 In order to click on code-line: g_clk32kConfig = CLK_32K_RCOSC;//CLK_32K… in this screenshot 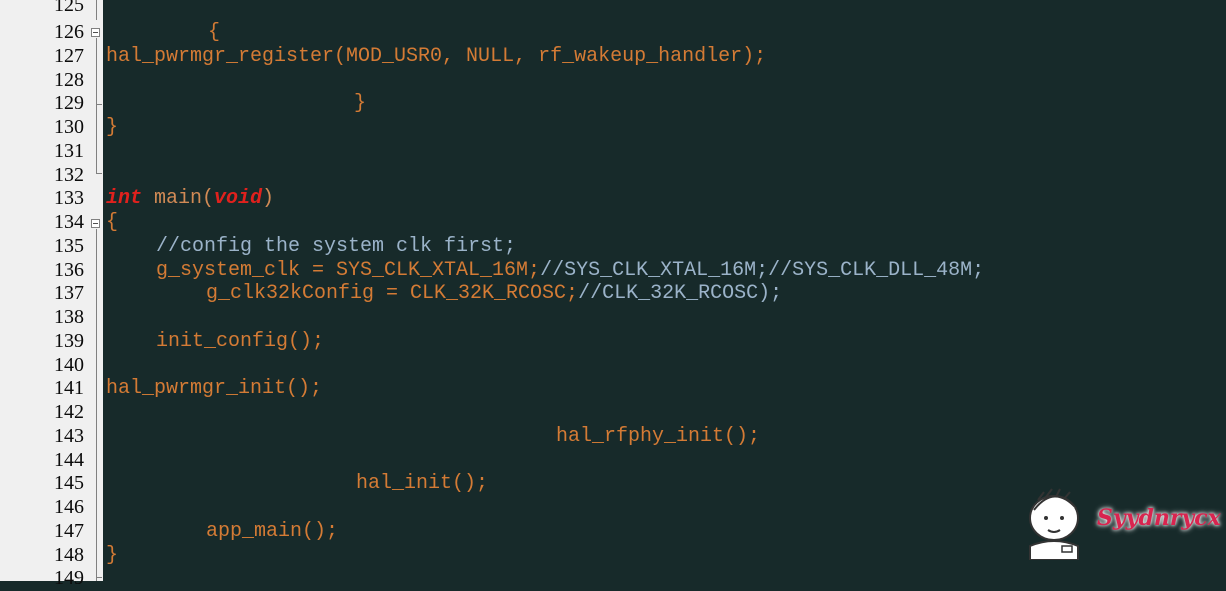, I will do `click(494, 294)`.